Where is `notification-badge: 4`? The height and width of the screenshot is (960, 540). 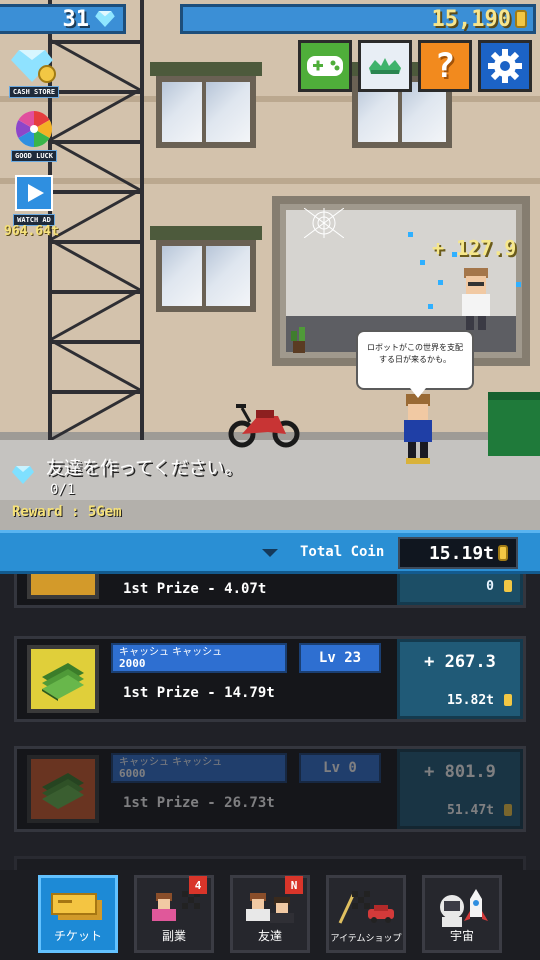 notification-badge: 4 is located at coordinates (198, 885).